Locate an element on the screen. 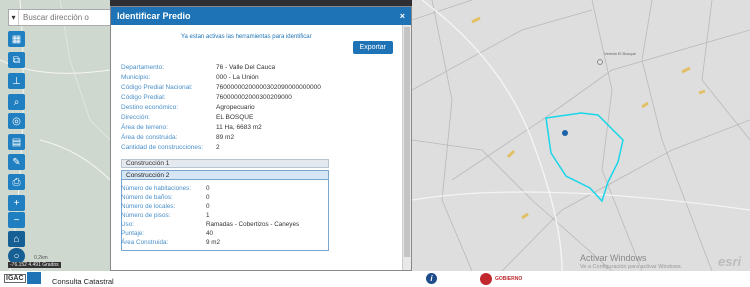  field-value: 000 - La Unión is located at coordinates (237, 77).